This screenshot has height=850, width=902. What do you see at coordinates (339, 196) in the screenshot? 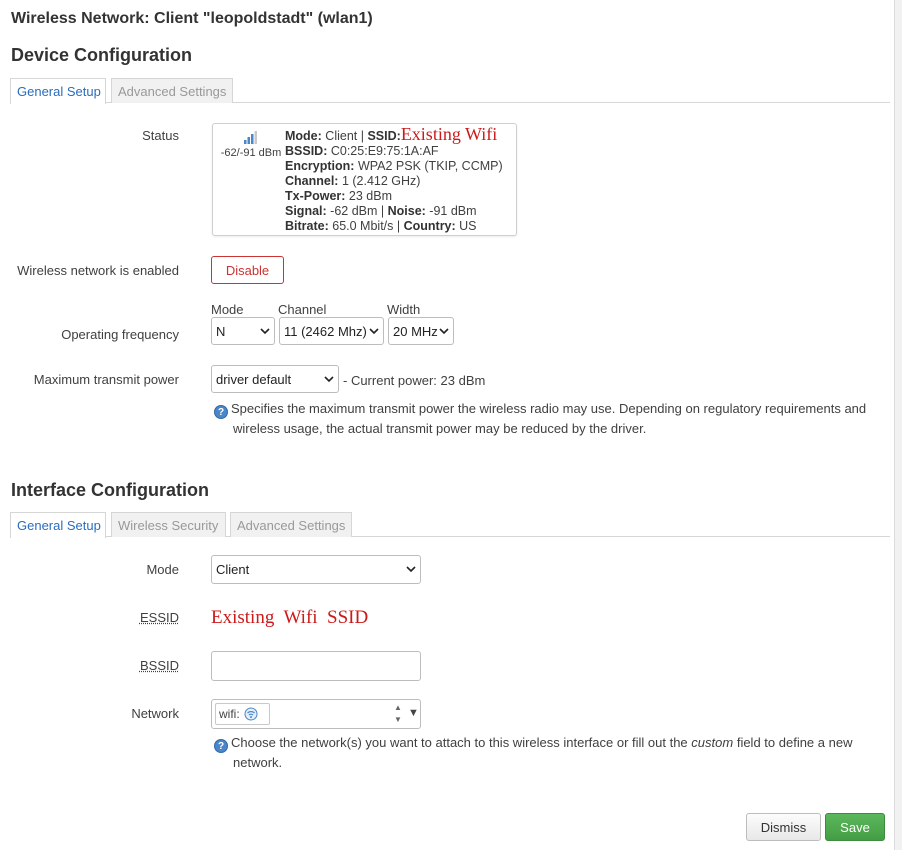
I see `status-line-txpower: Tx-Power: 23 dBm` at bounding box center [339, 196].